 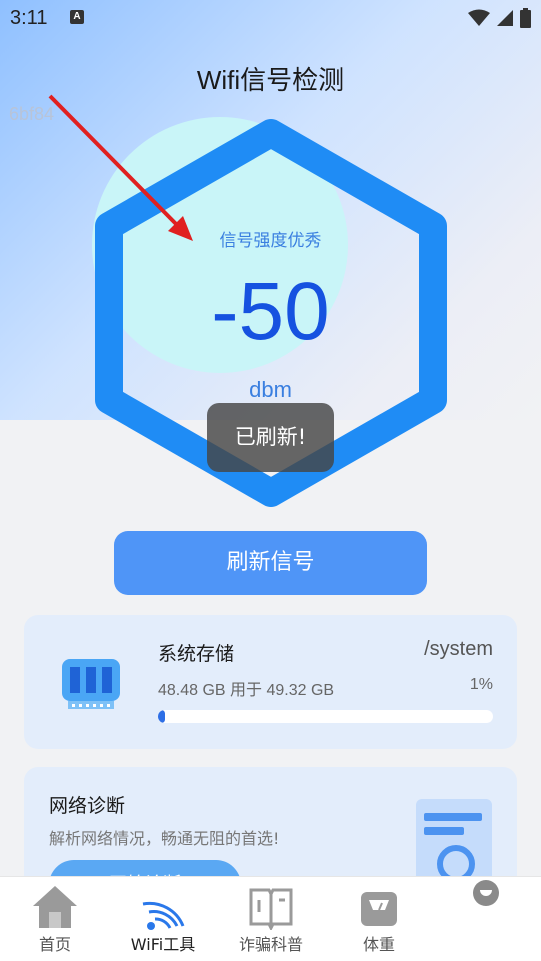 I want to click on storage-chip-icon, so click(x=91, y=684).